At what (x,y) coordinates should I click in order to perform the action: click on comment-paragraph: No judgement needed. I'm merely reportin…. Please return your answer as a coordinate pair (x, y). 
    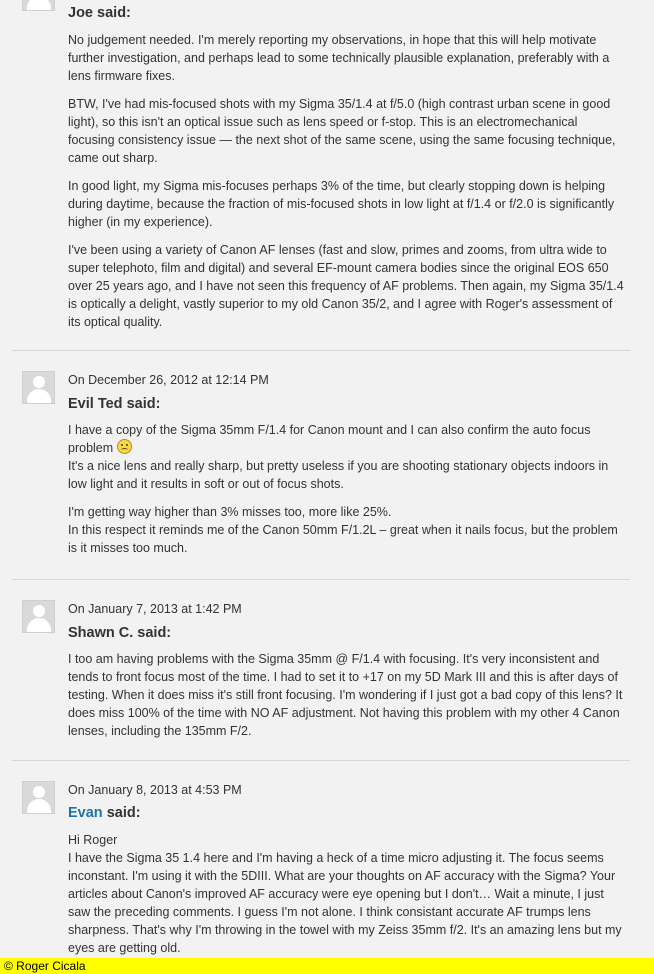
    Looking at the image, I should click on (339, 58).